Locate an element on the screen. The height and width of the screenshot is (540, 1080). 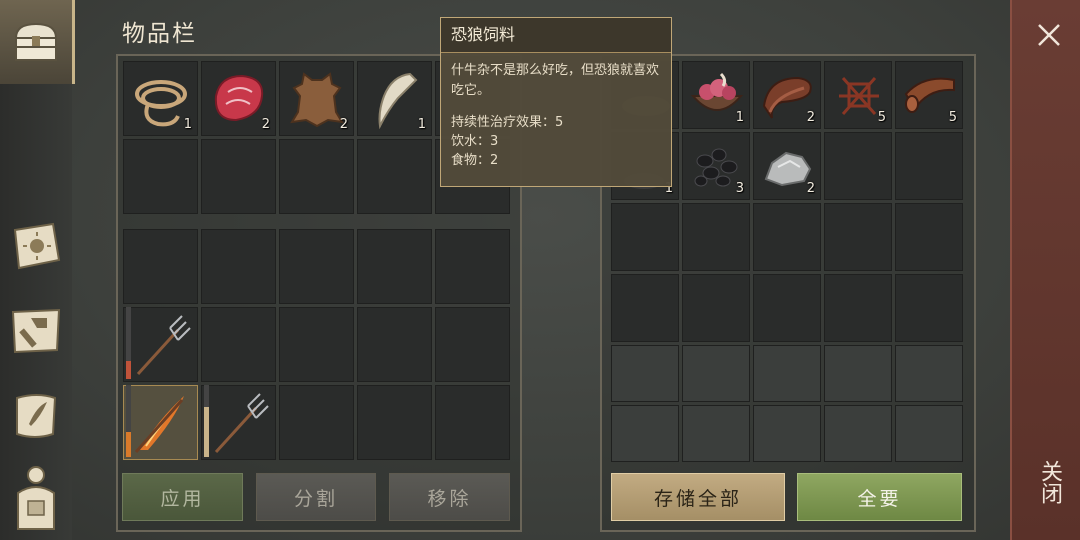
store-all-button: 存储全部 is located at coordinates (698, 497).